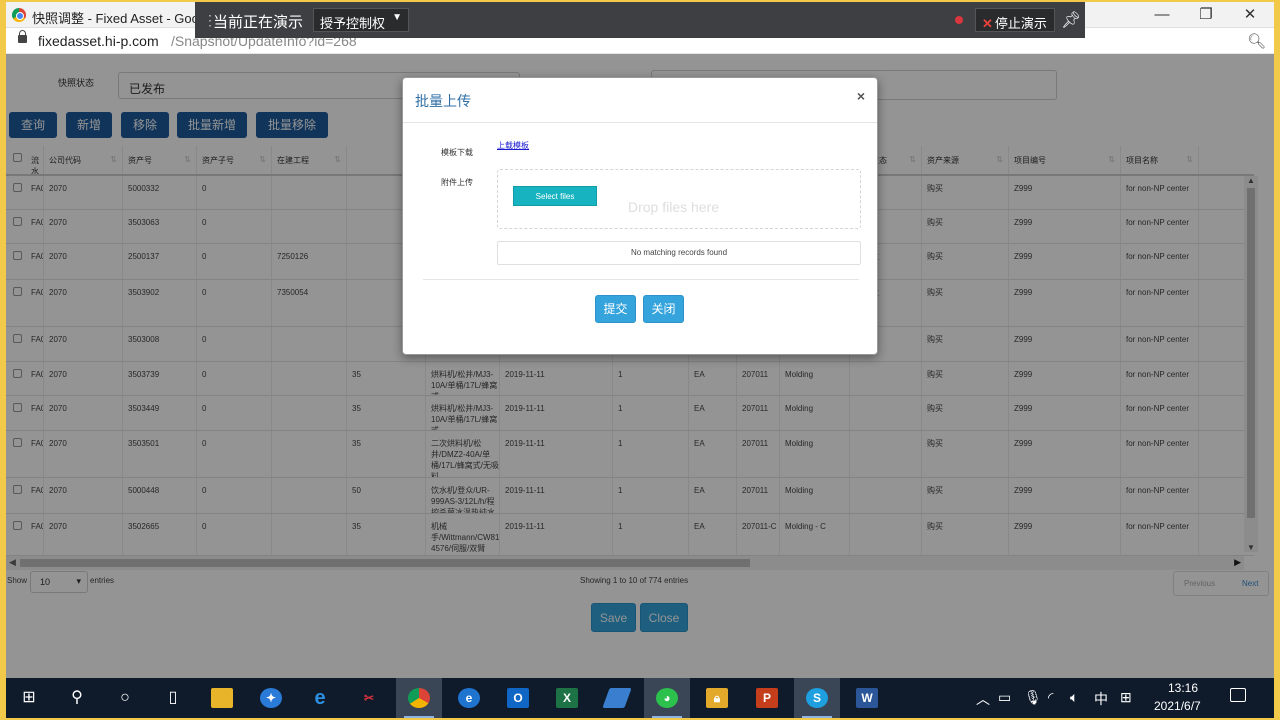  I want to click on chrome-favicon-icon, so click(19, 15).